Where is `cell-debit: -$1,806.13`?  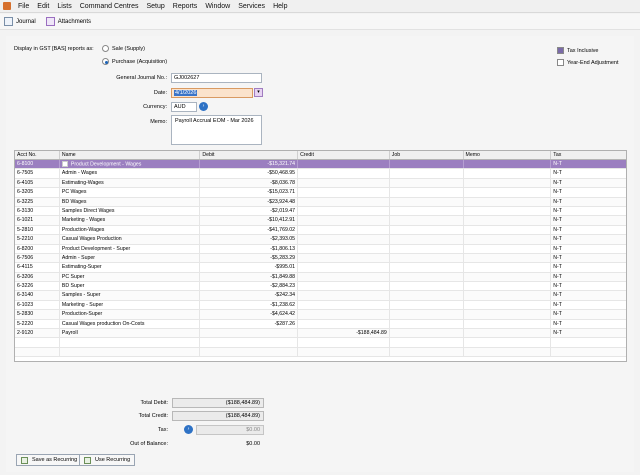 cell-debit: -$1,806.13 is located at coordinates (249, 248).